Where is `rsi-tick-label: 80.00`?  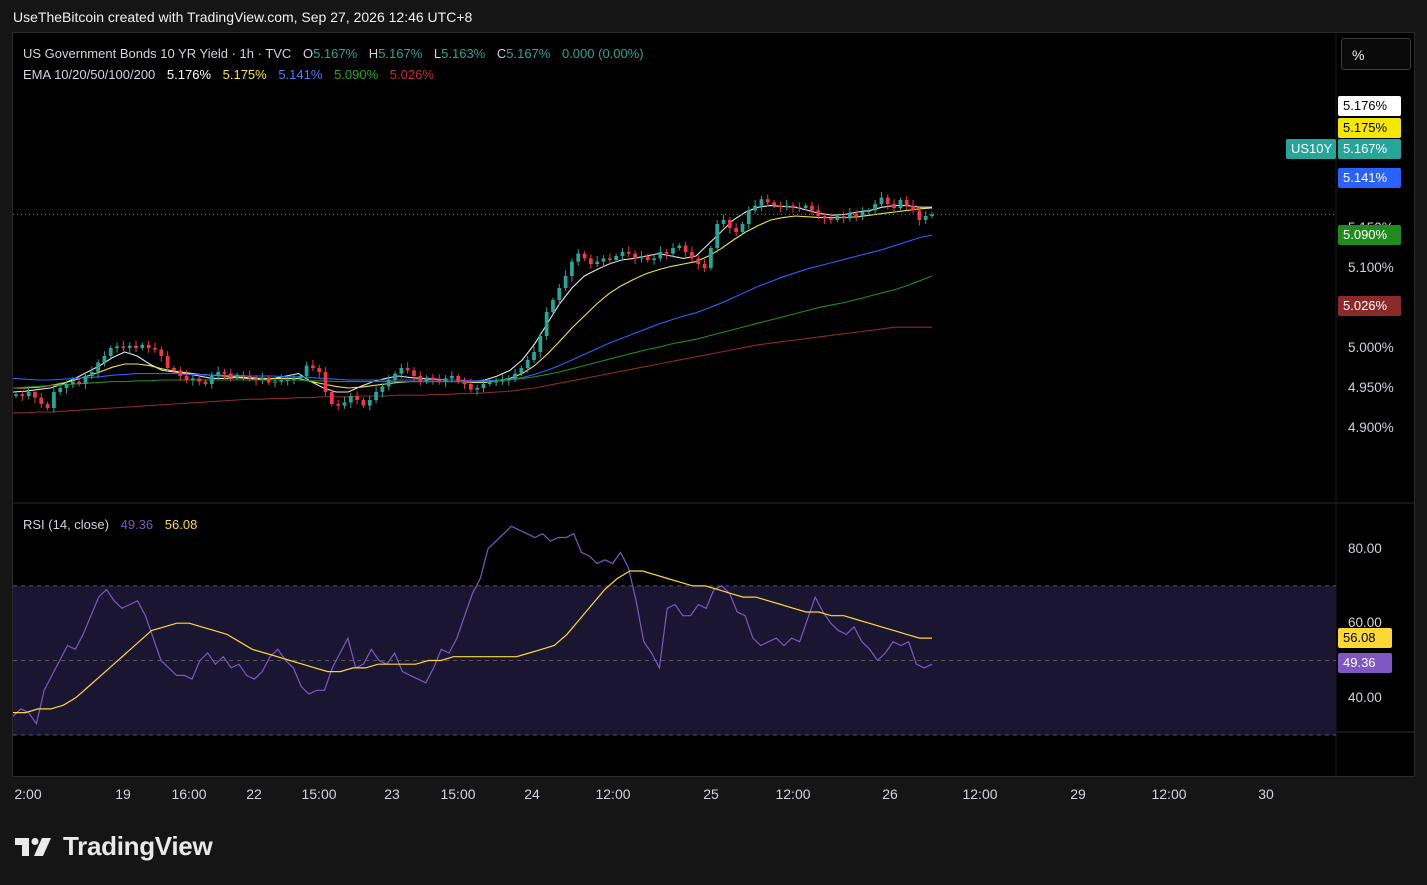
rsi-tick-label: 80.00 is located at coordinates (1365, 548).